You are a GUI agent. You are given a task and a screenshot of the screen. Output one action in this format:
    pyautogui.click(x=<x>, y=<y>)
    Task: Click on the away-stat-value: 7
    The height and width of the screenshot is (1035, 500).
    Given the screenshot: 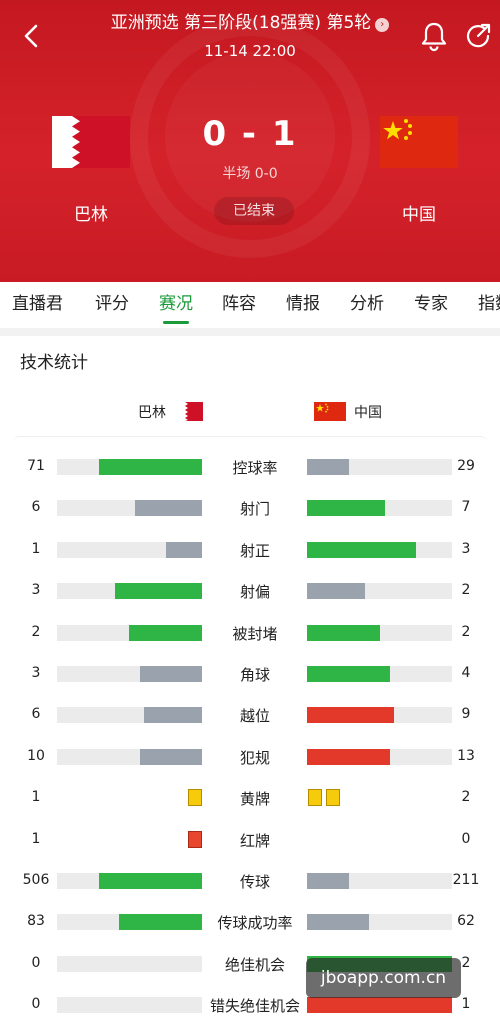 What is the action you would take?
    pyautogui.click(x=466, y=507)
    